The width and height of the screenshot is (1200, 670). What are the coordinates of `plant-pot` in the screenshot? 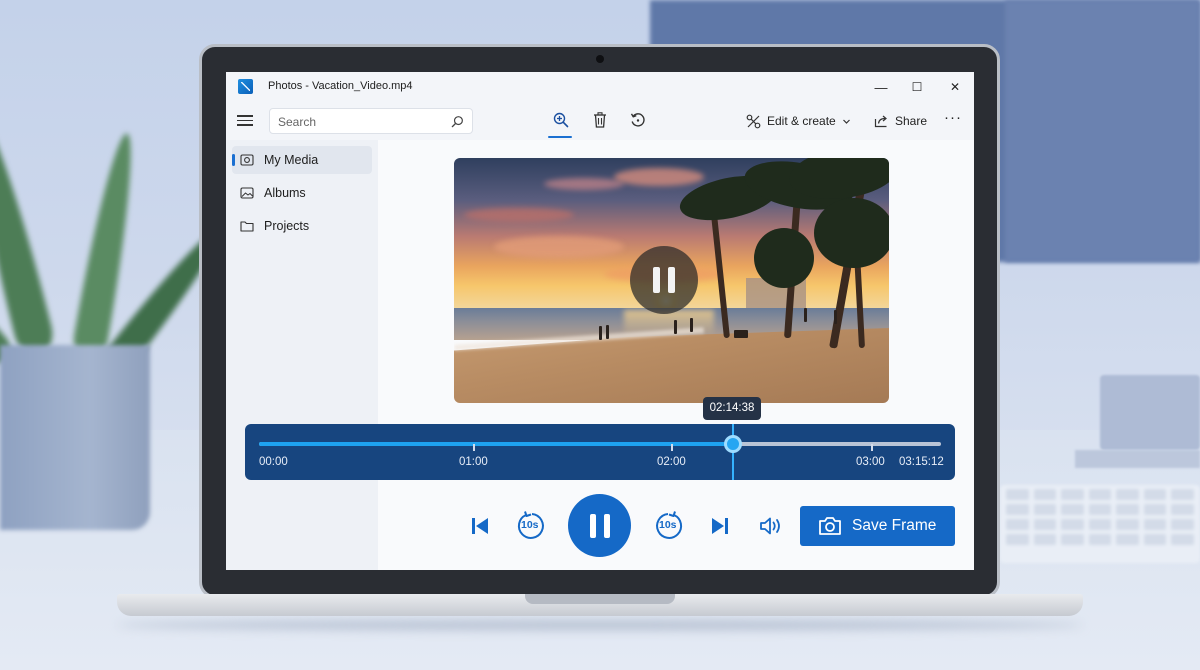 It's located at (75, 437).